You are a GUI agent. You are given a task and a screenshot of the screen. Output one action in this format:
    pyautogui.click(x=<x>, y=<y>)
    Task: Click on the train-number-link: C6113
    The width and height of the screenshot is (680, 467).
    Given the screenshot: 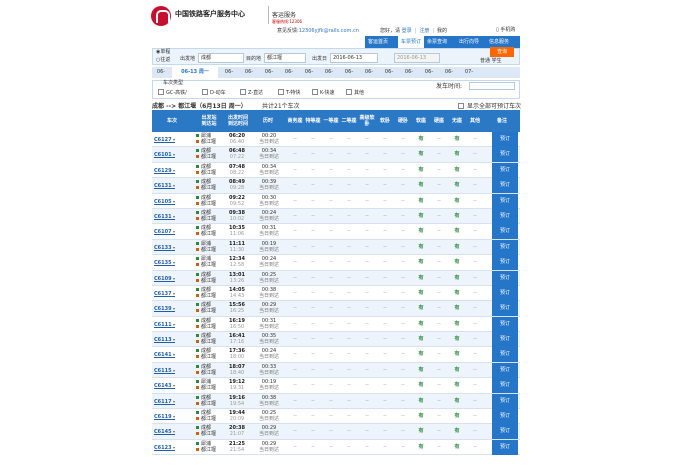 What is the action you would take?
    pyautogui.click(x=164, y=339)
    